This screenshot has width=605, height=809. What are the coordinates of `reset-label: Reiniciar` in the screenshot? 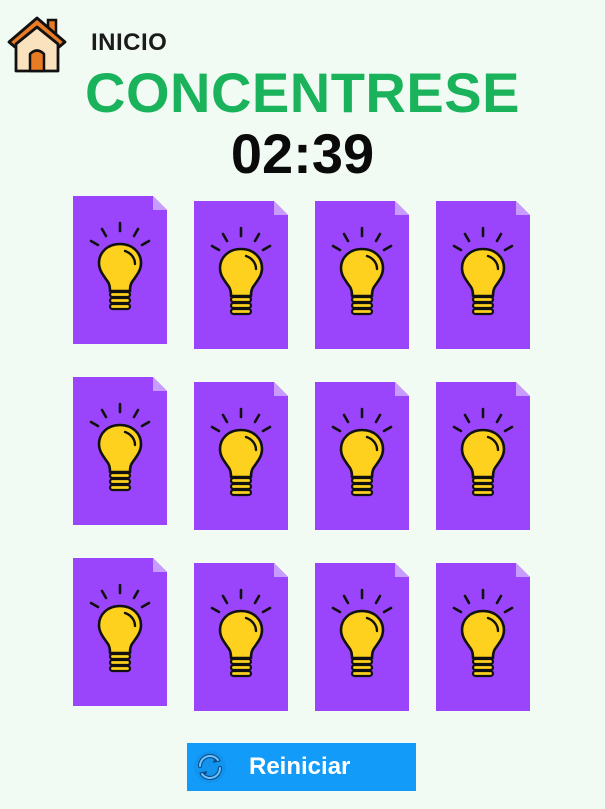 It's located at (300, 766).